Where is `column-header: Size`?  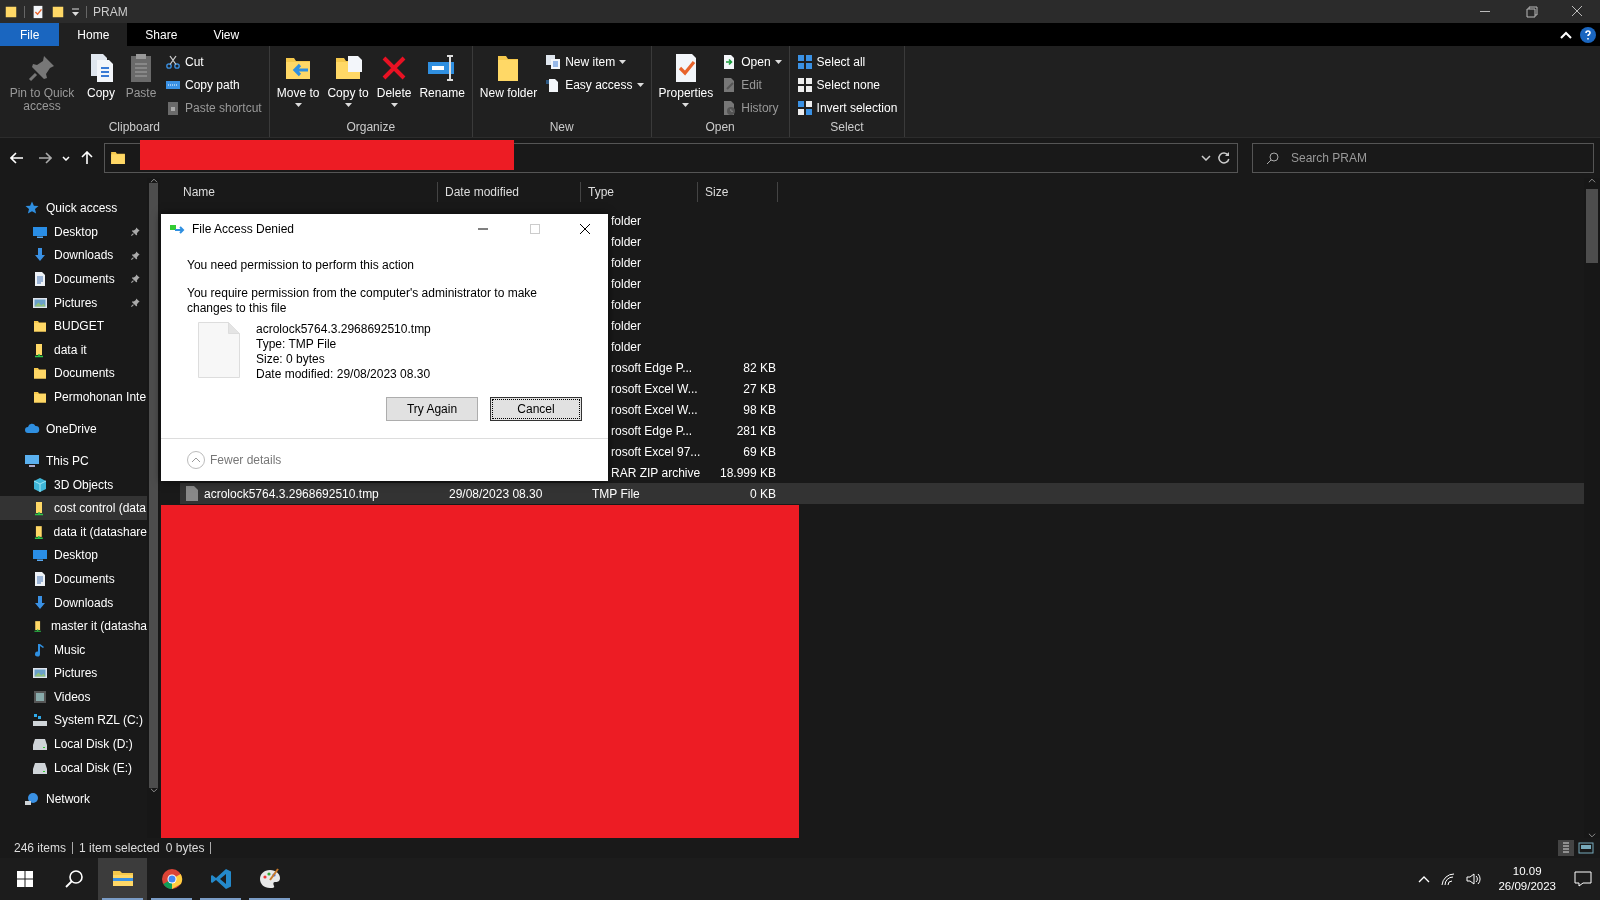 column-header: Size is located at coordinates (738, 192).